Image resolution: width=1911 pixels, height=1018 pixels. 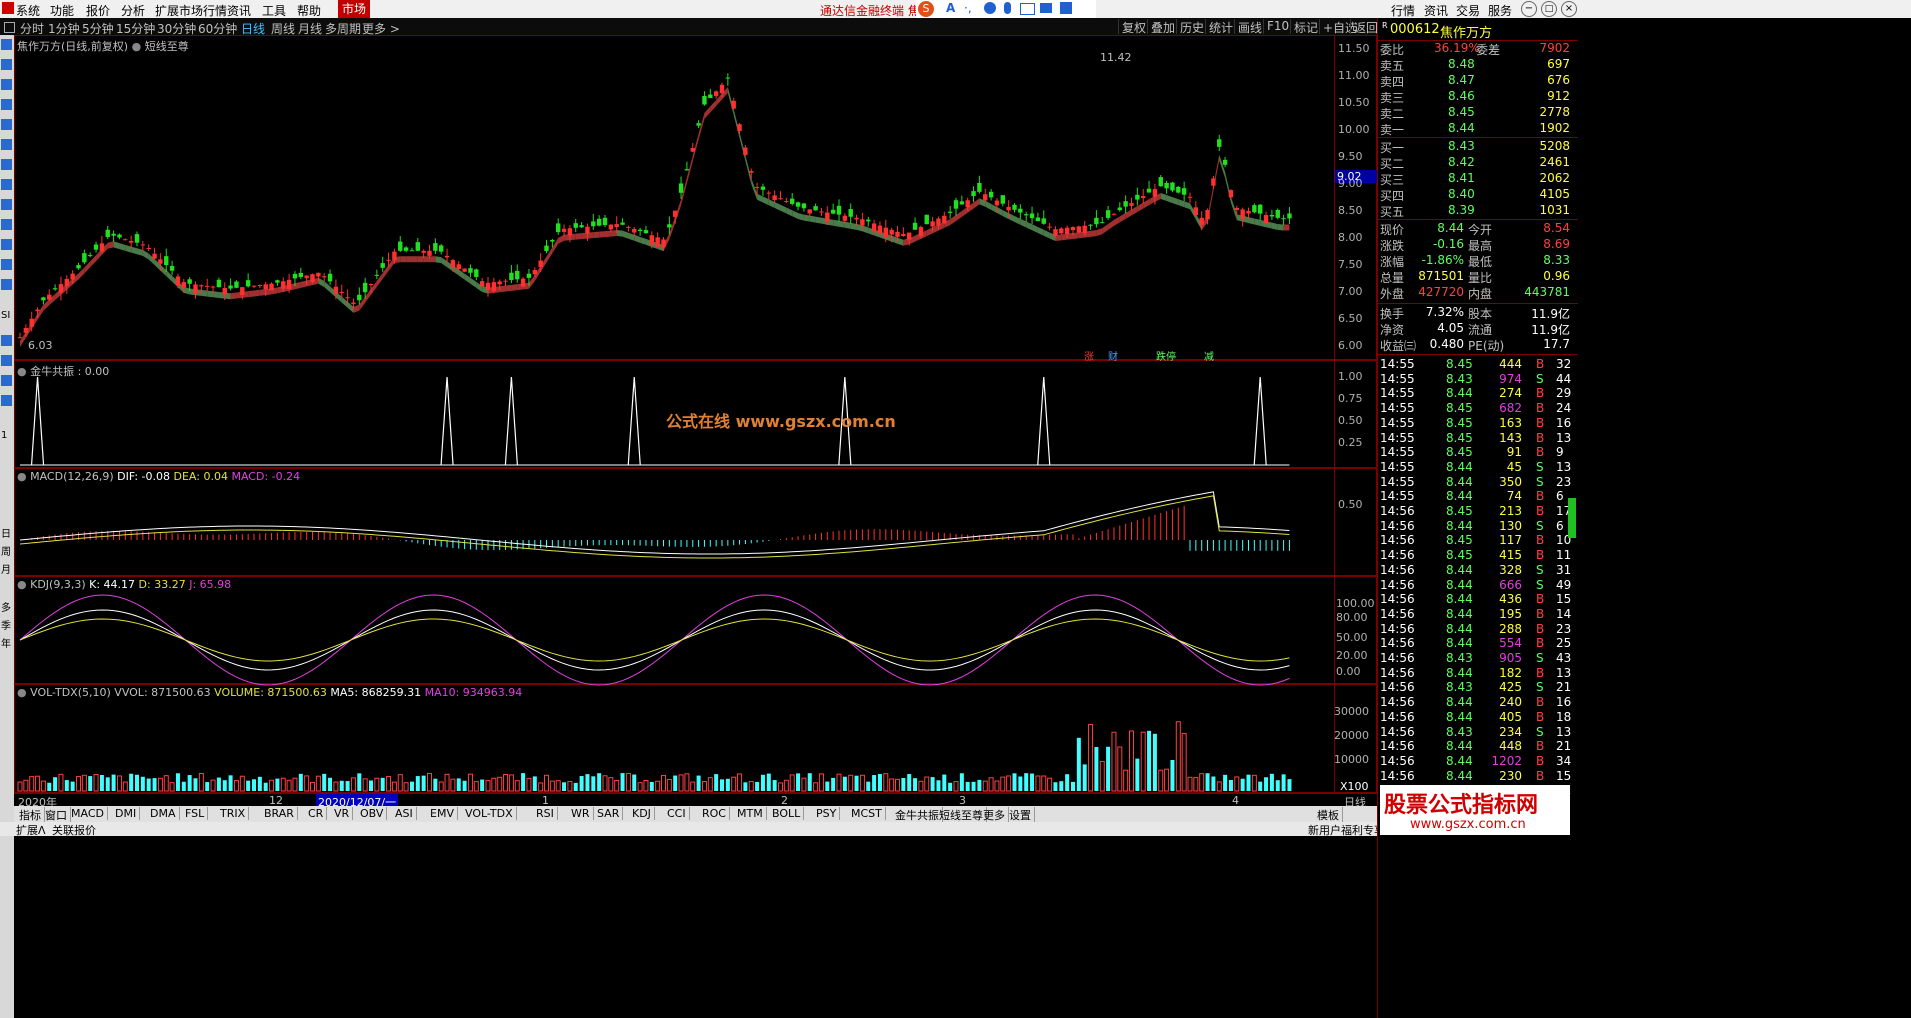 I want to click on tool-label-year: 年, so click(x=6, y=642).